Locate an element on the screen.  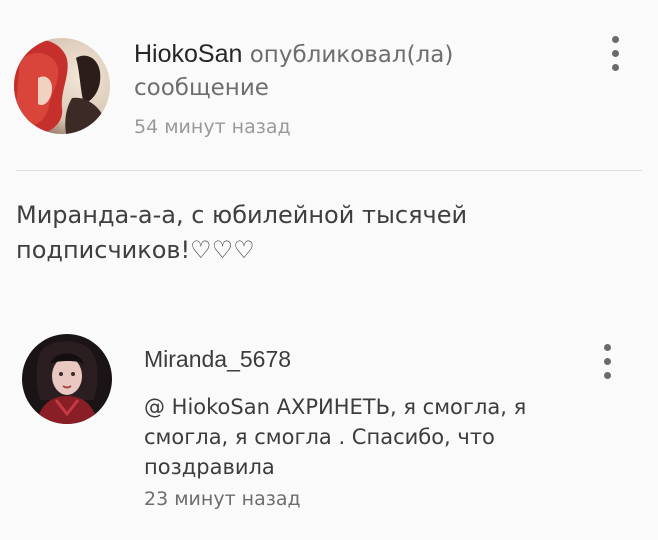
post-author-avatar is located at coordinates (62, 86).